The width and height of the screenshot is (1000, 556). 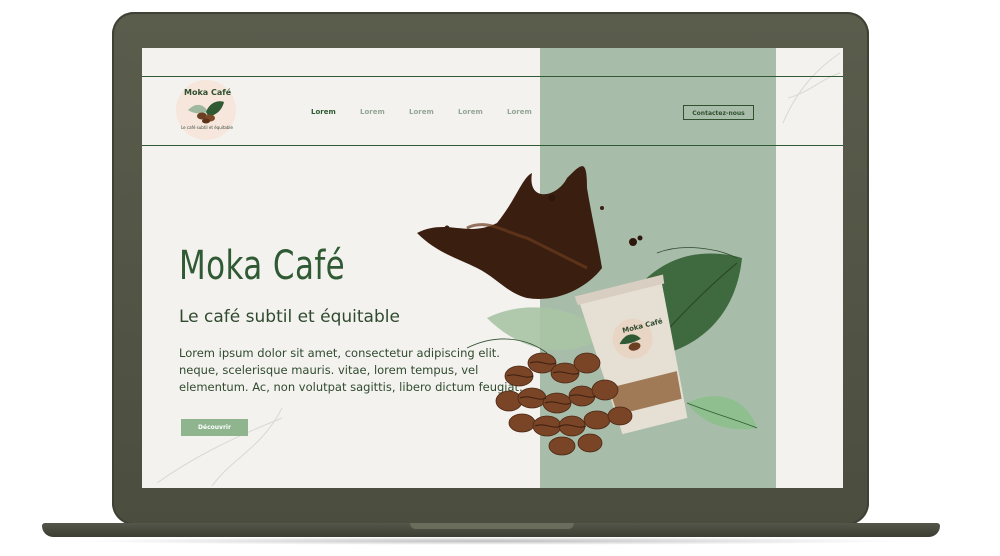 What do you see at coordinates (491, 541) in the screenshot?
I see `laptop-shadow` at bounding box center [491, 541].